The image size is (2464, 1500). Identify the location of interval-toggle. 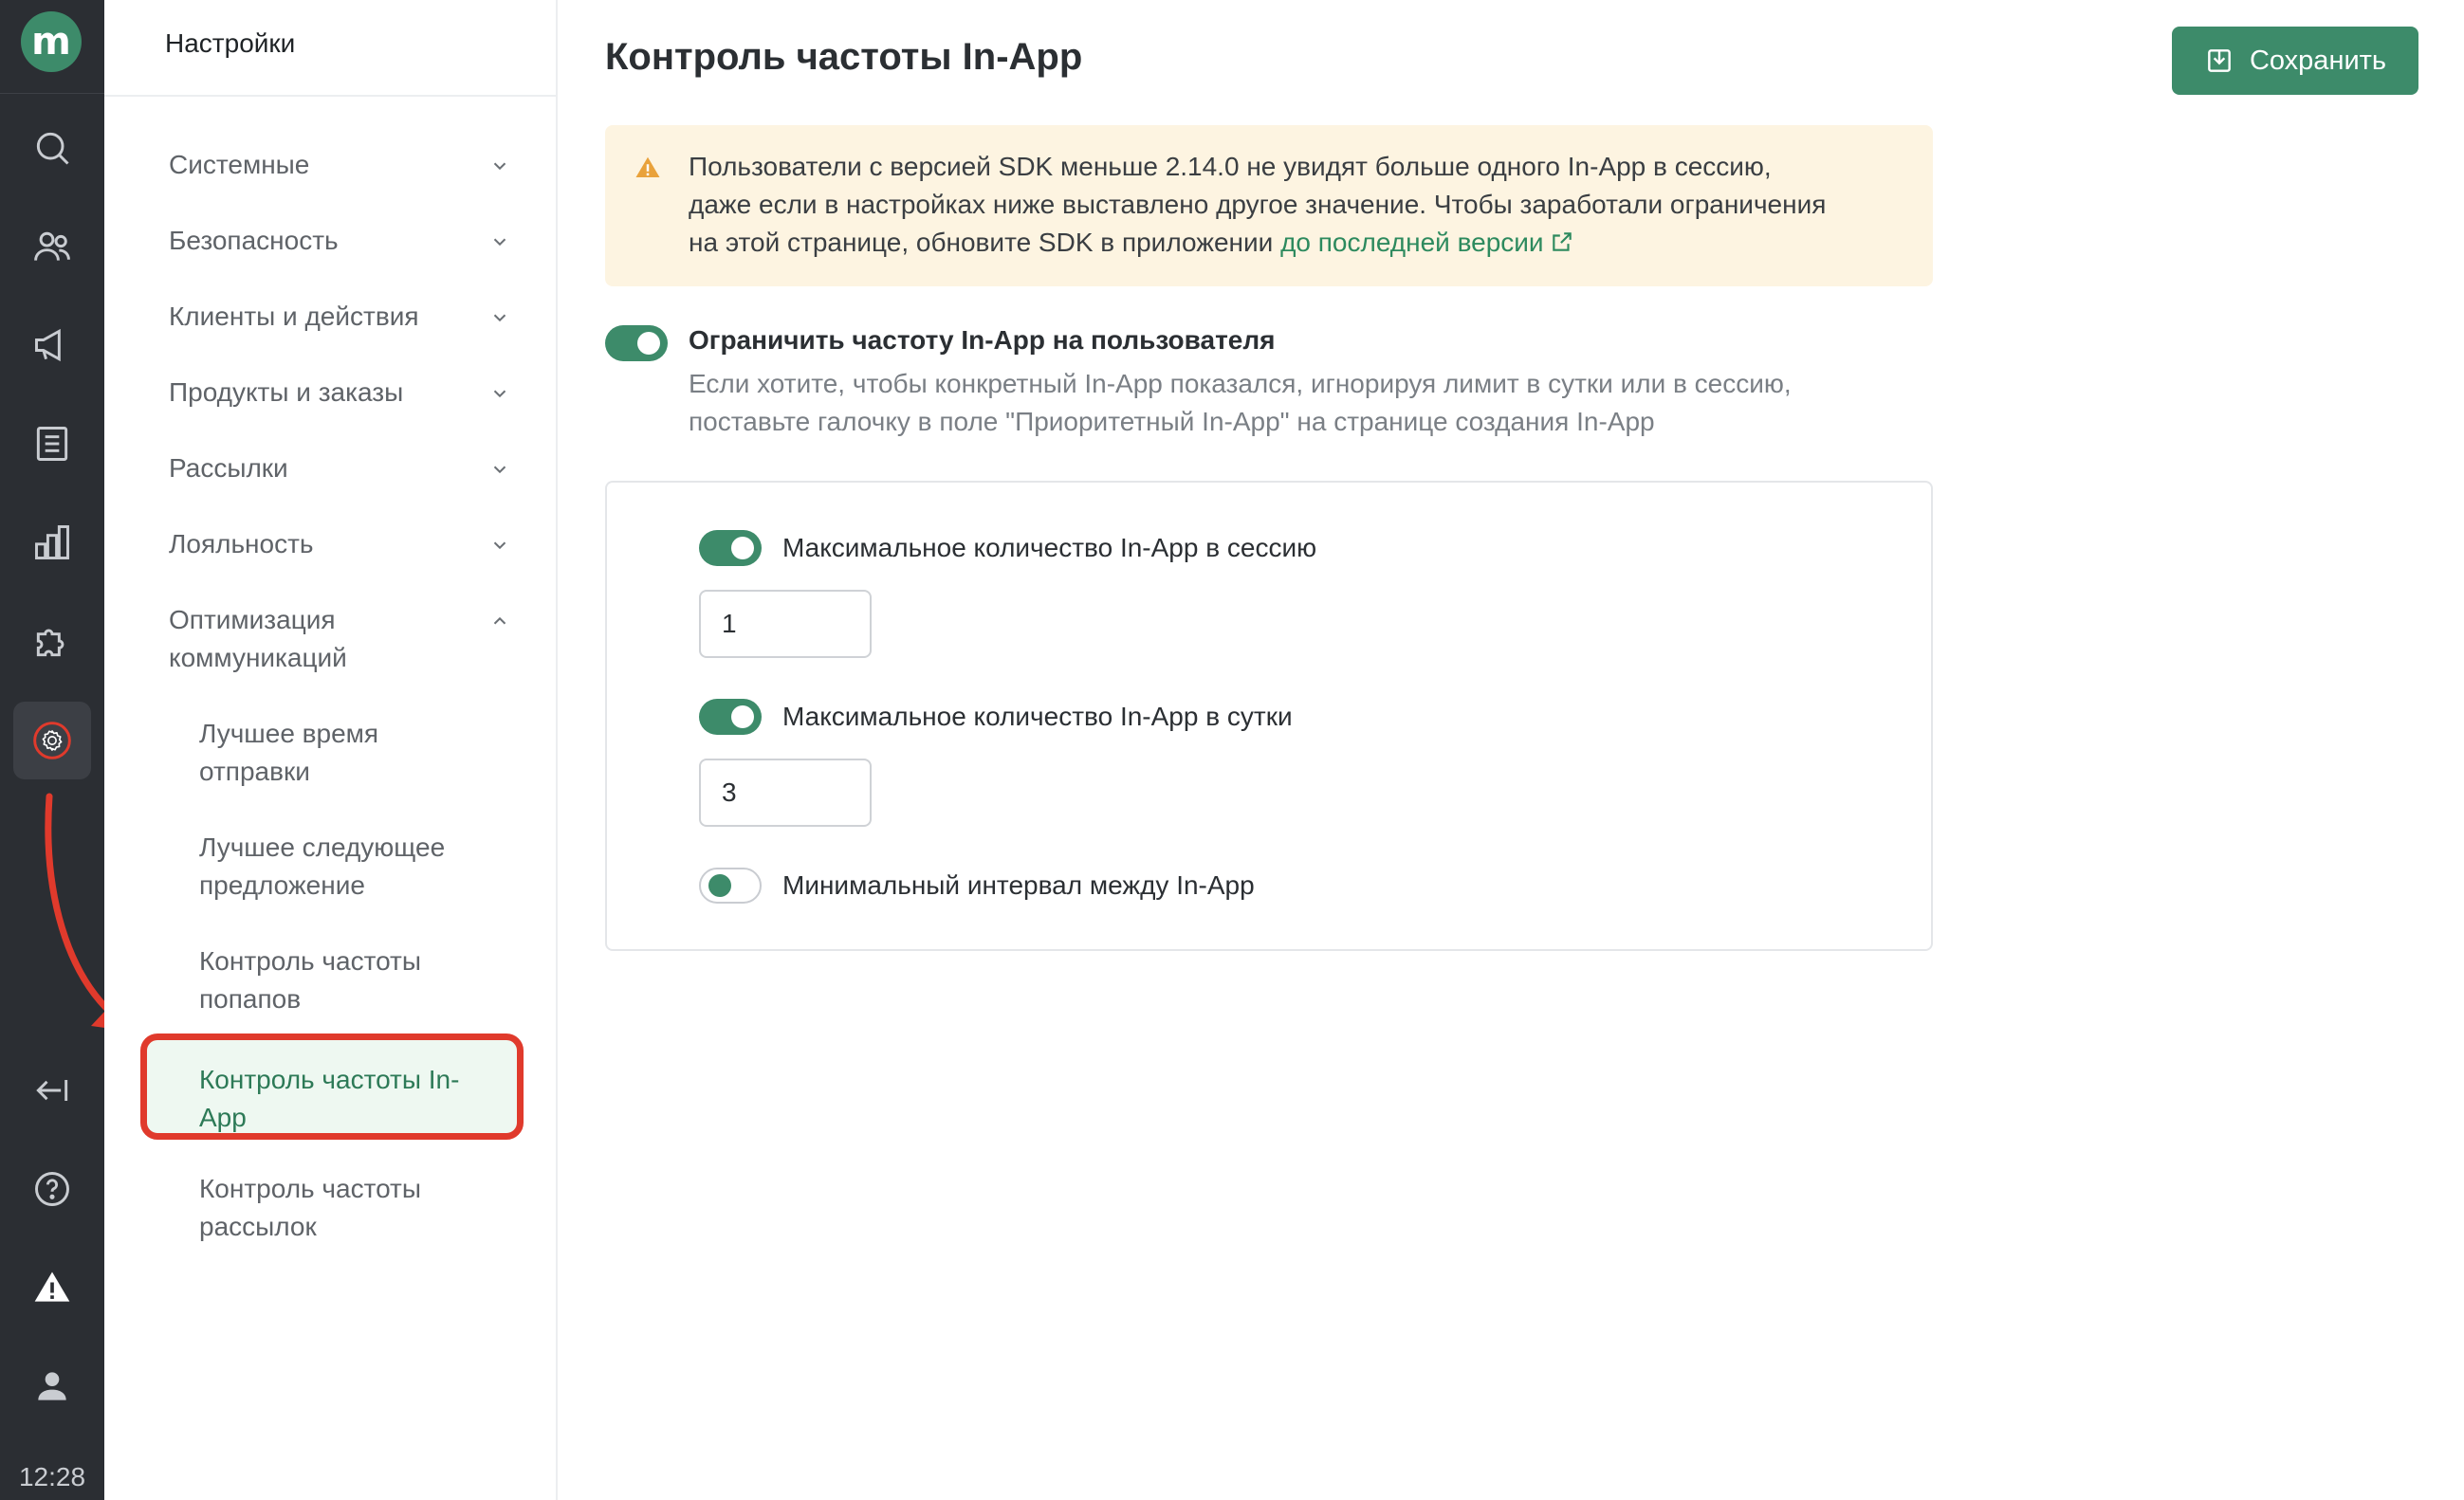
(730, 886).